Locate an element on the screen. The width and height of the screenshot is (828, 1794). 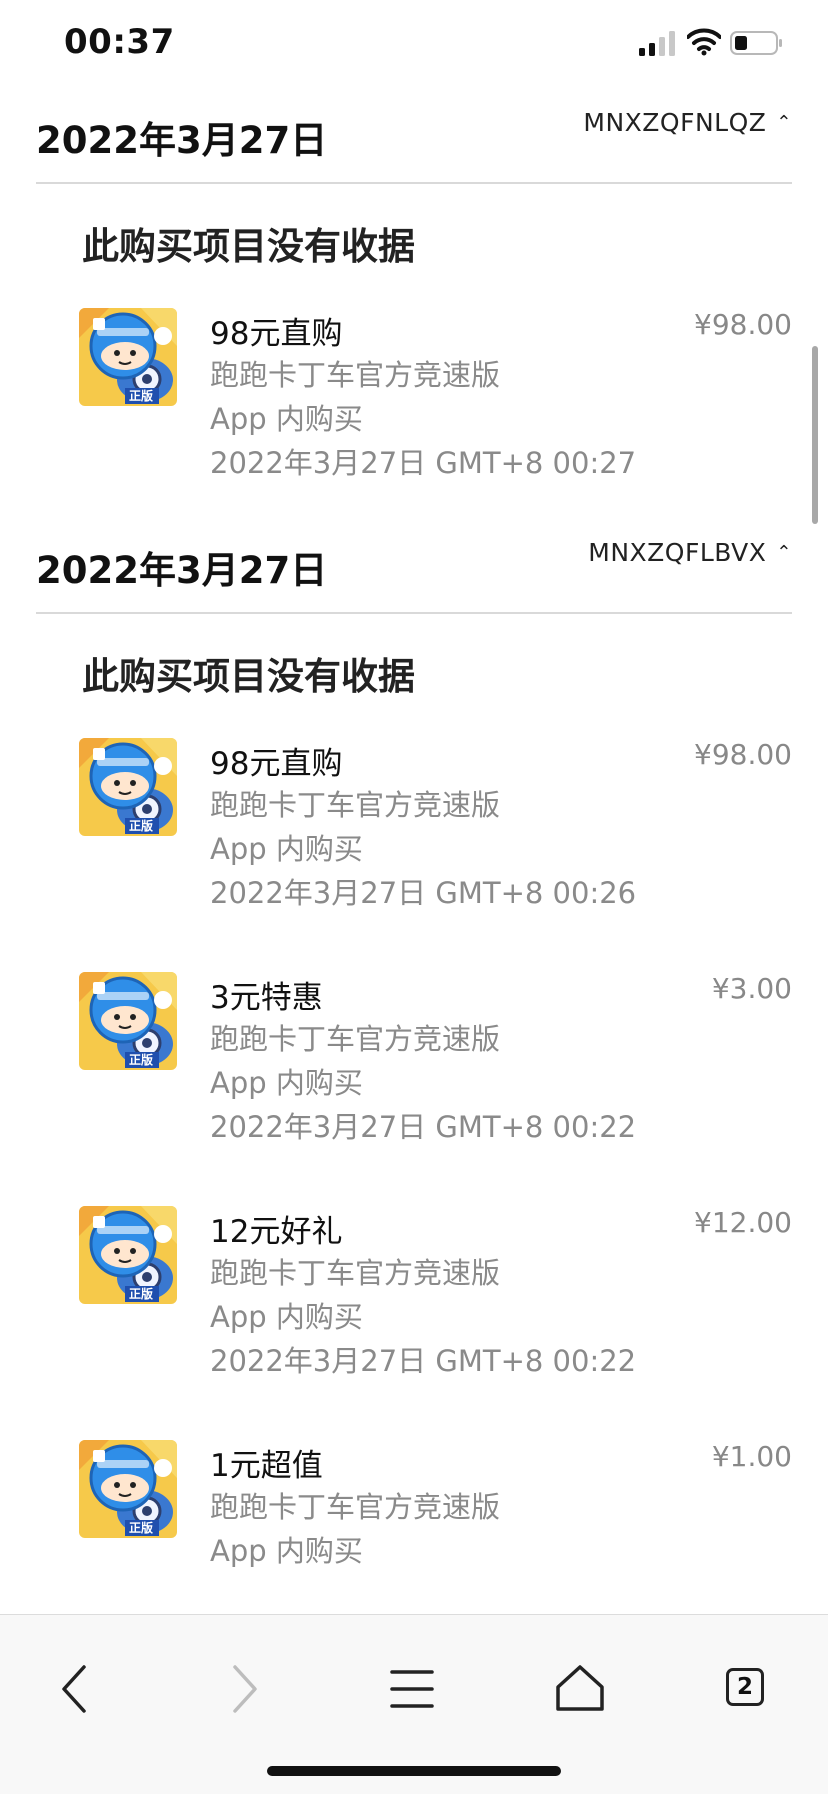
order-id-toggle: MNXZQFNLQZ ⌃ is located at coordinates (687, 122).